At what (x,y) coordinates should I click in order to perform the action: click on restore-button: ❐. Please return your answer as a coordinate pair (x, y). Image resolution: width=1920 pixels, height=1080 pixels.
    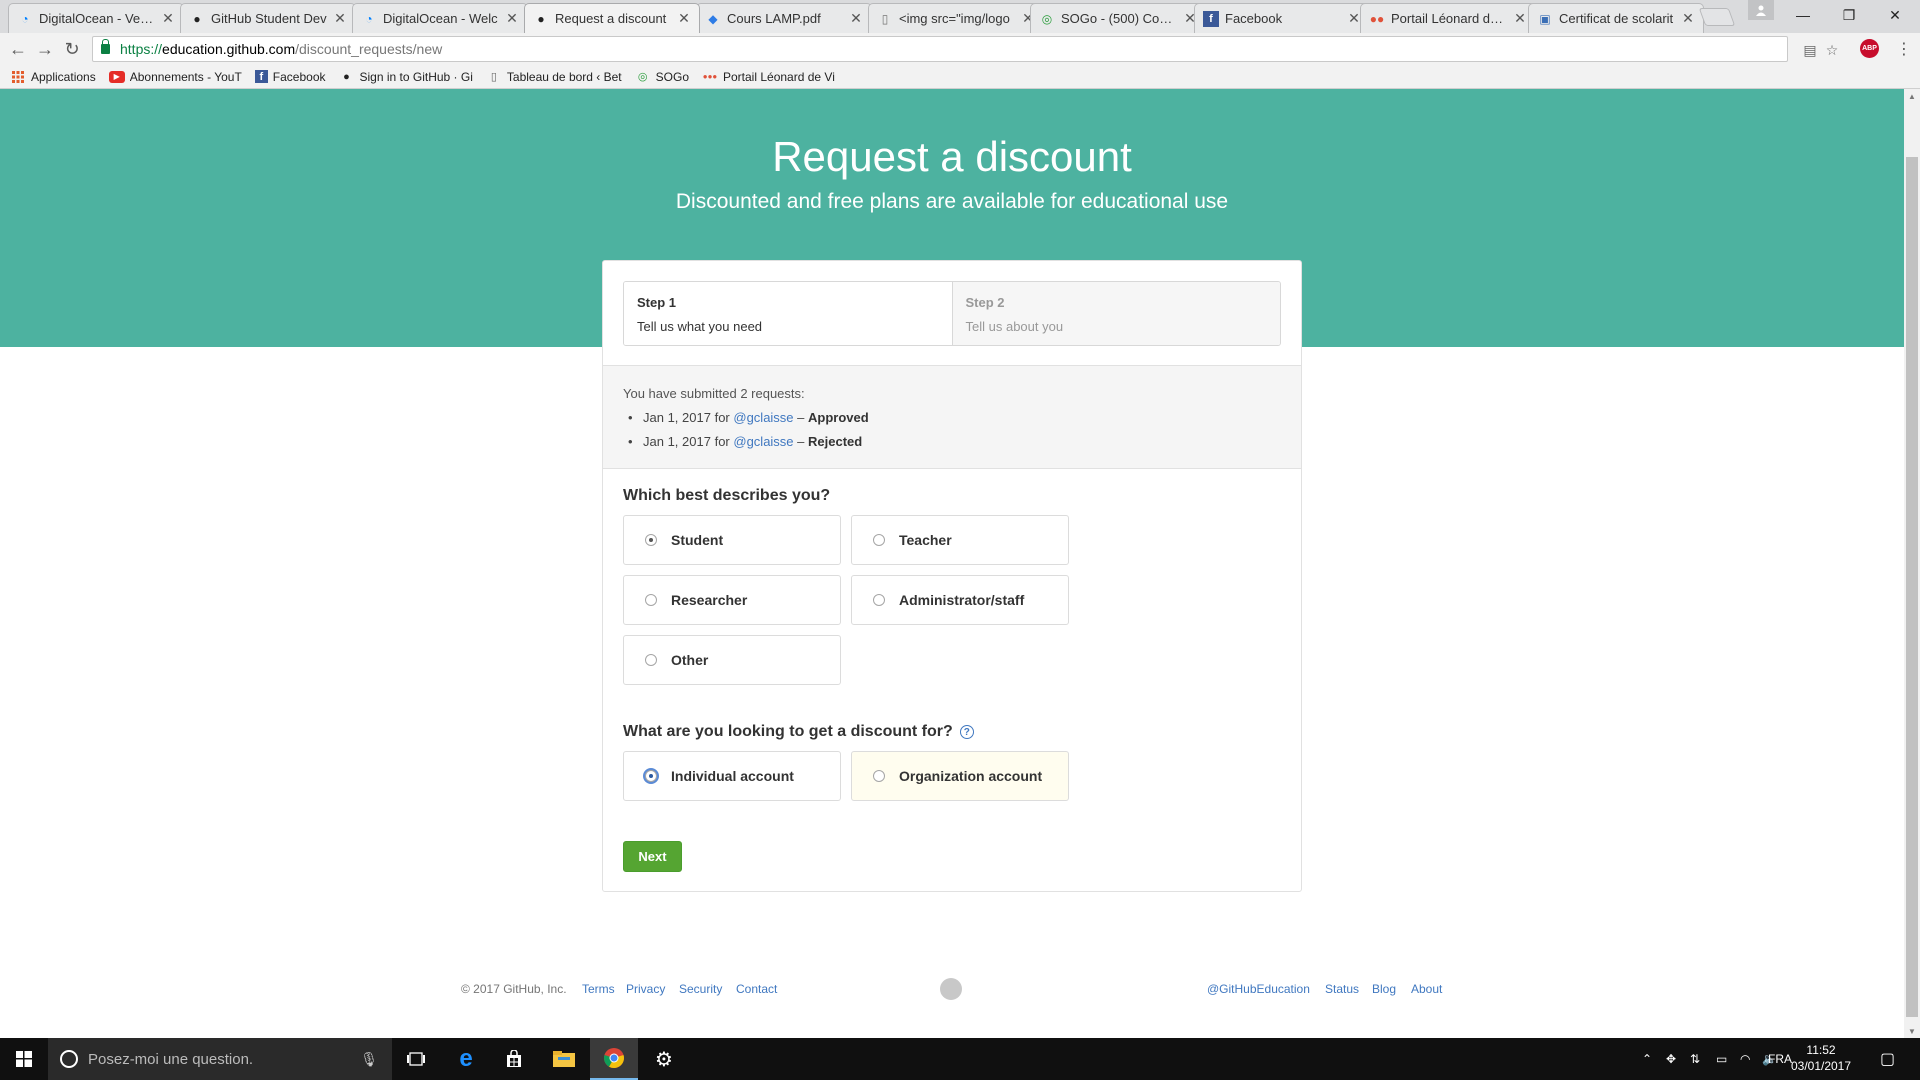
    Looking at the image, I should click on (1849, 15).